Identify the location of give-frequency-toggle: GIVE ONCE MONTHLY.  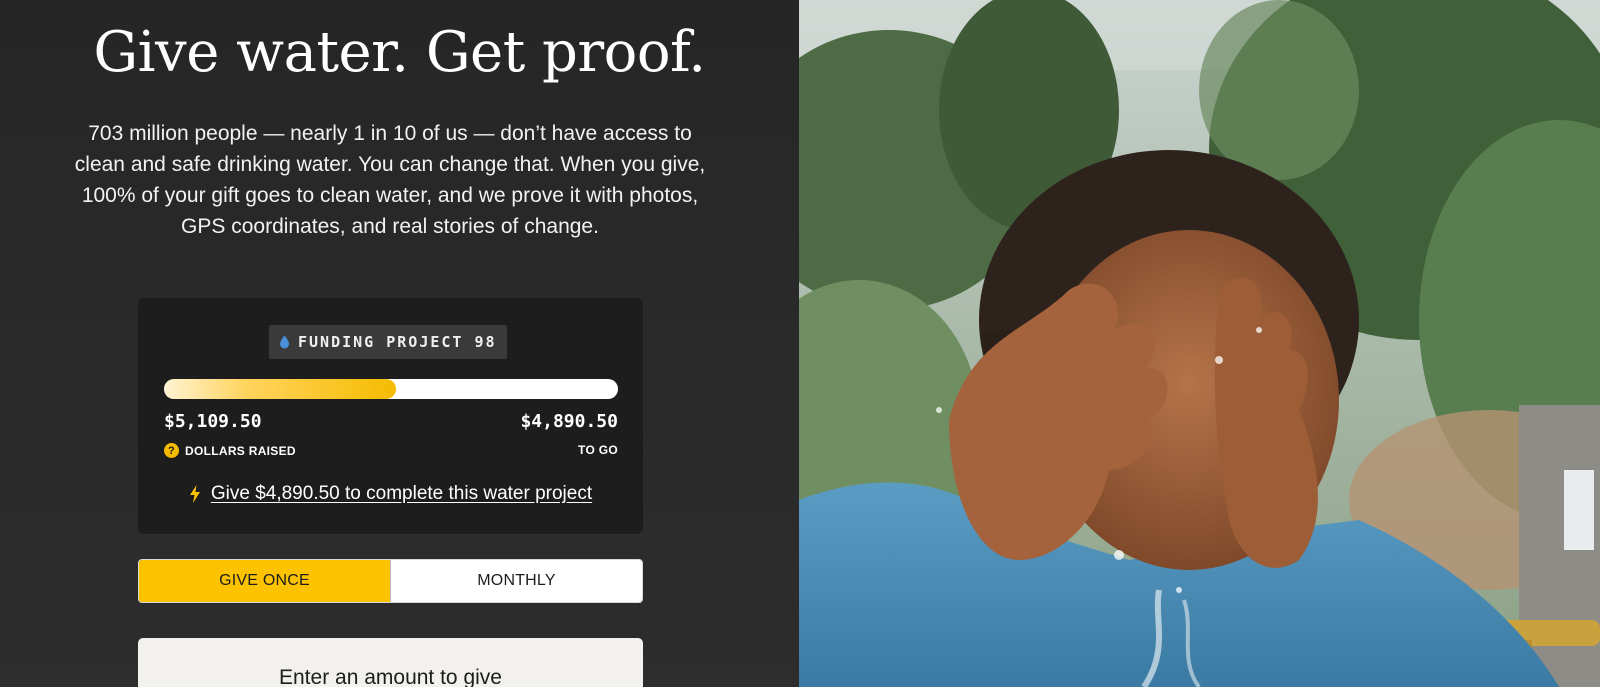
(390, 581).